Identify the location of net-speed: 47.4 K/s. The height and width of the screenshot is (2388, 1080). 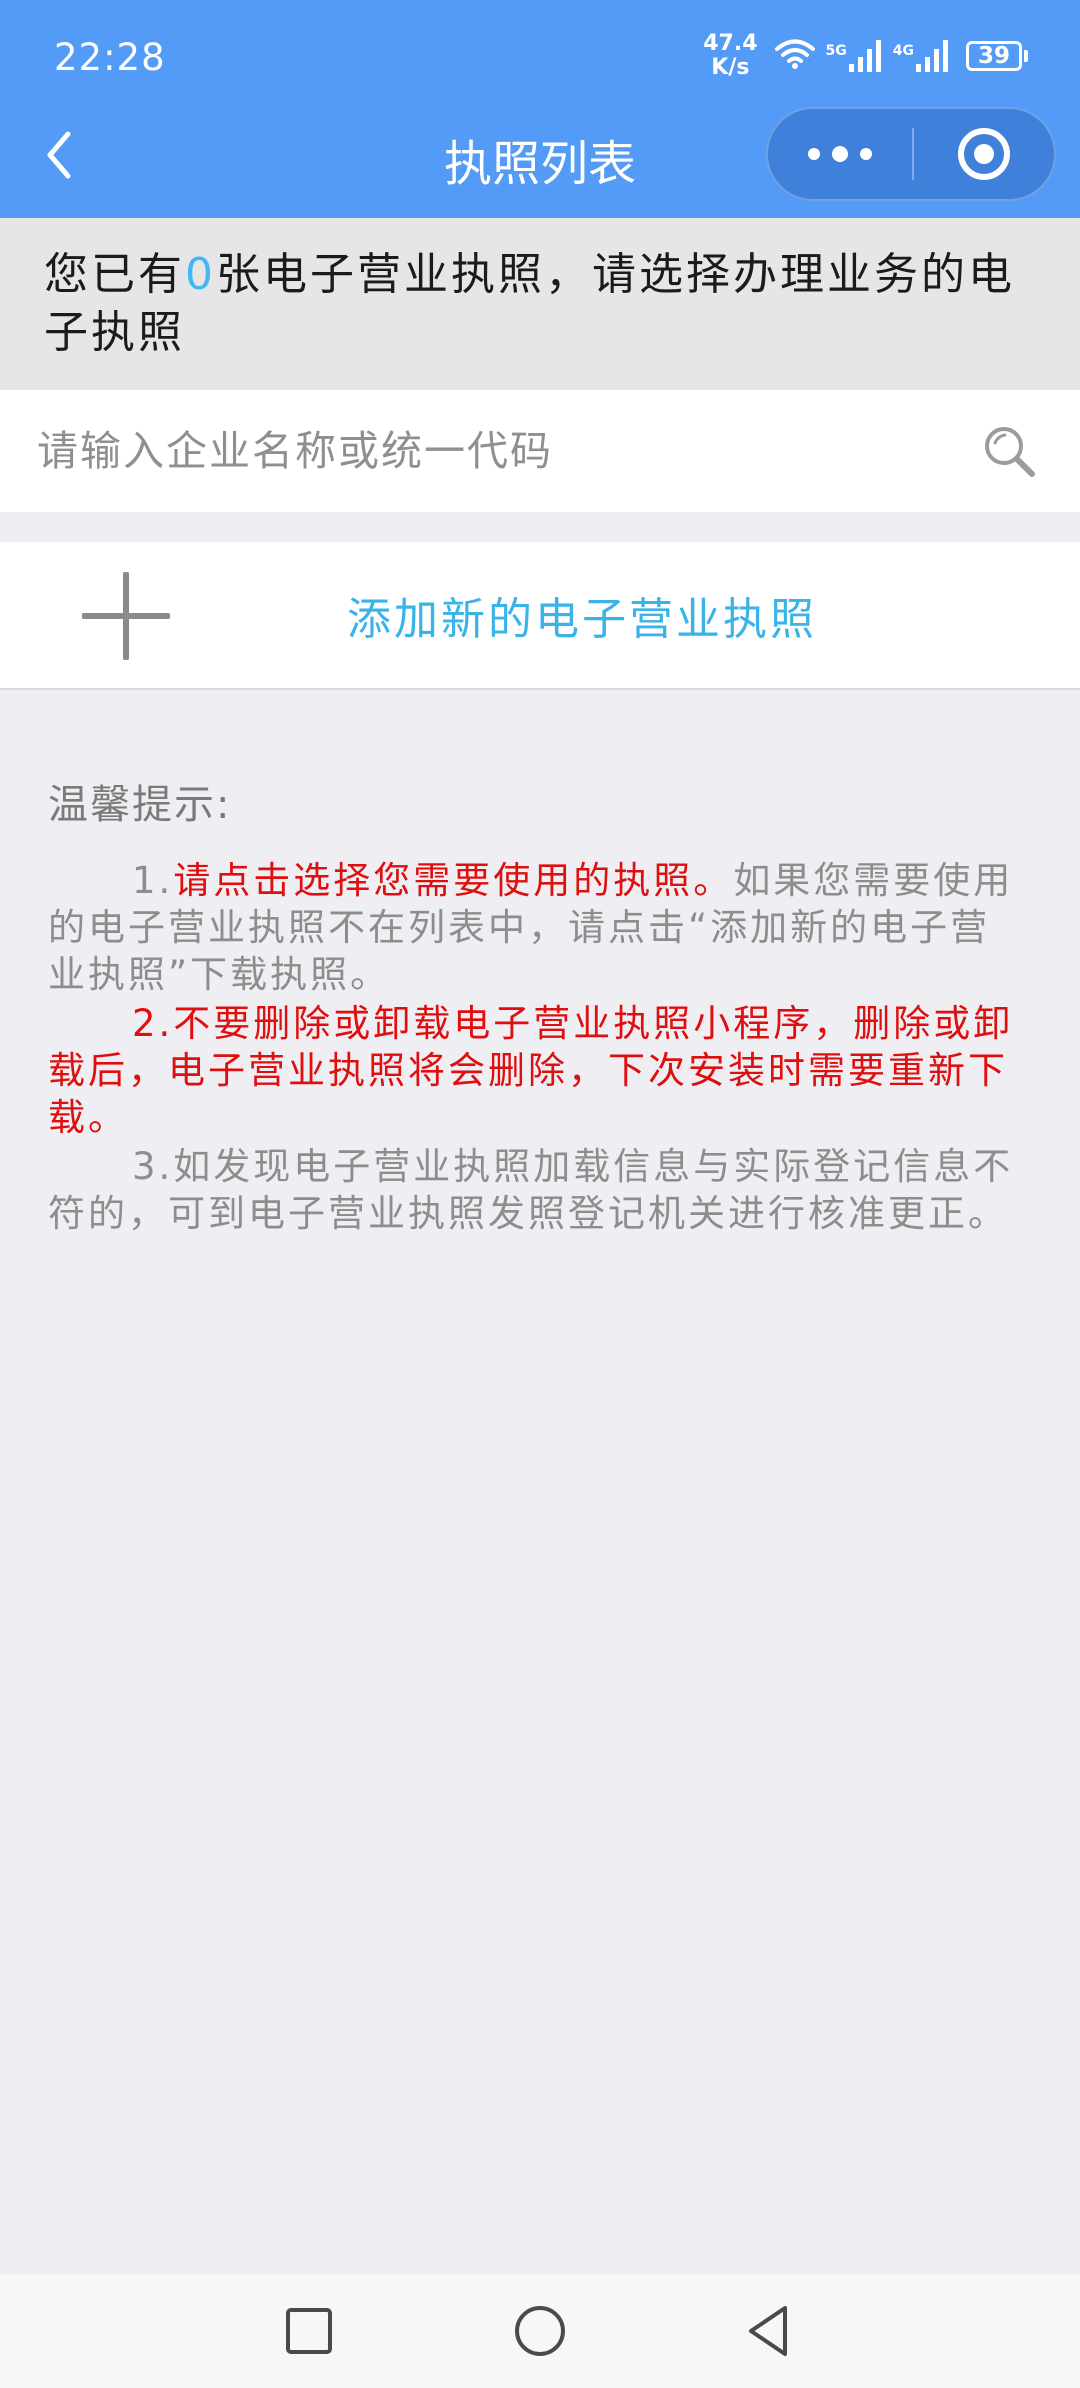
(730, 56).